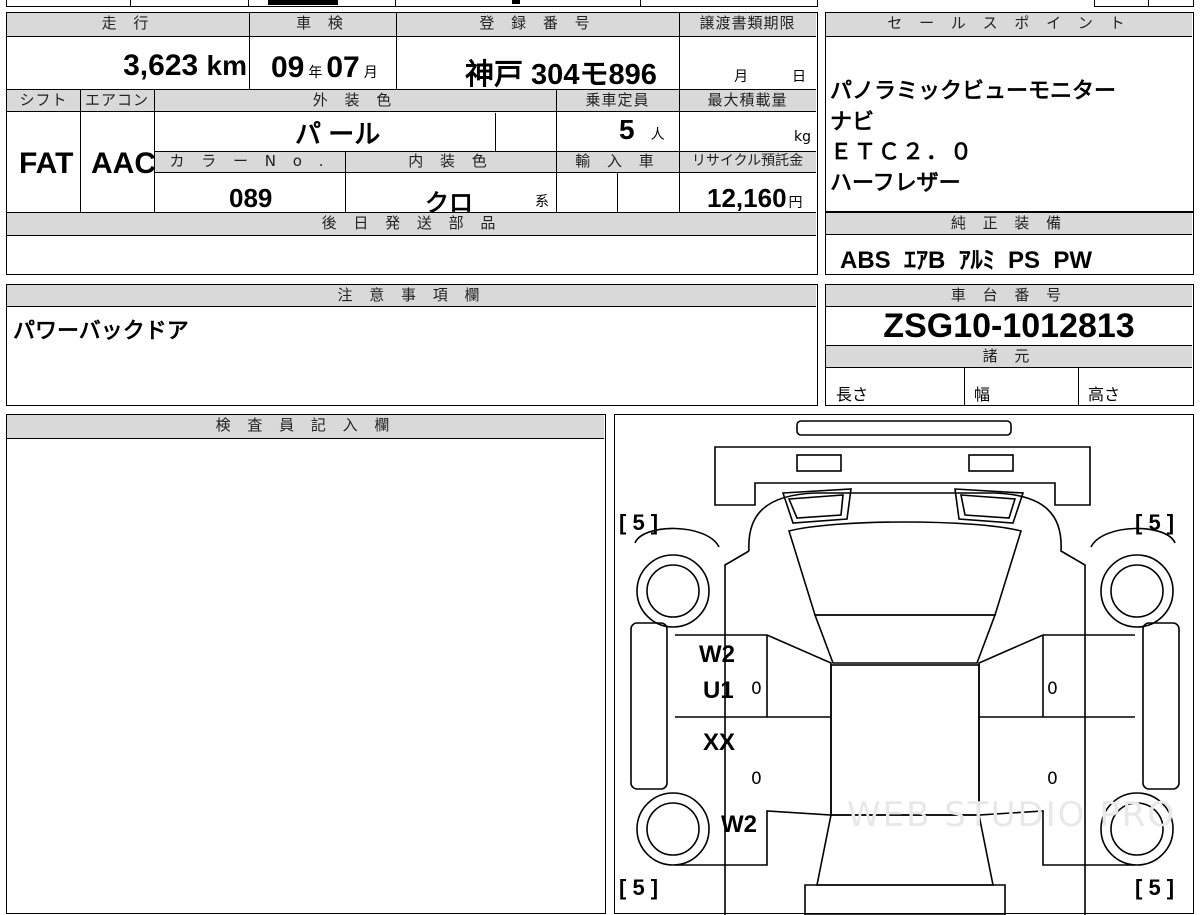 The height and width of the screenshot is (915, 1200). I want to click on sales-point-item: ＥＴＣ２．０, so click(902, 152).